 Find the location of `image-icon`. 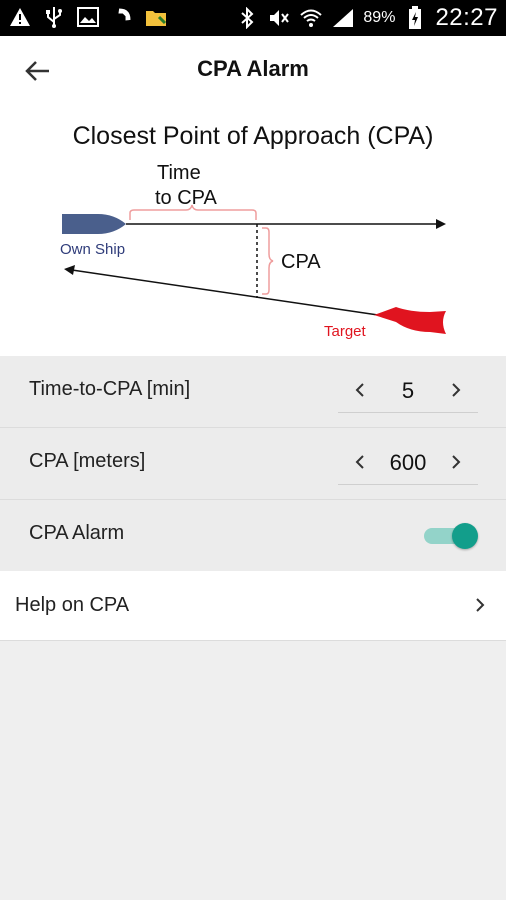

image-icon is located at coordinates (88, 17).